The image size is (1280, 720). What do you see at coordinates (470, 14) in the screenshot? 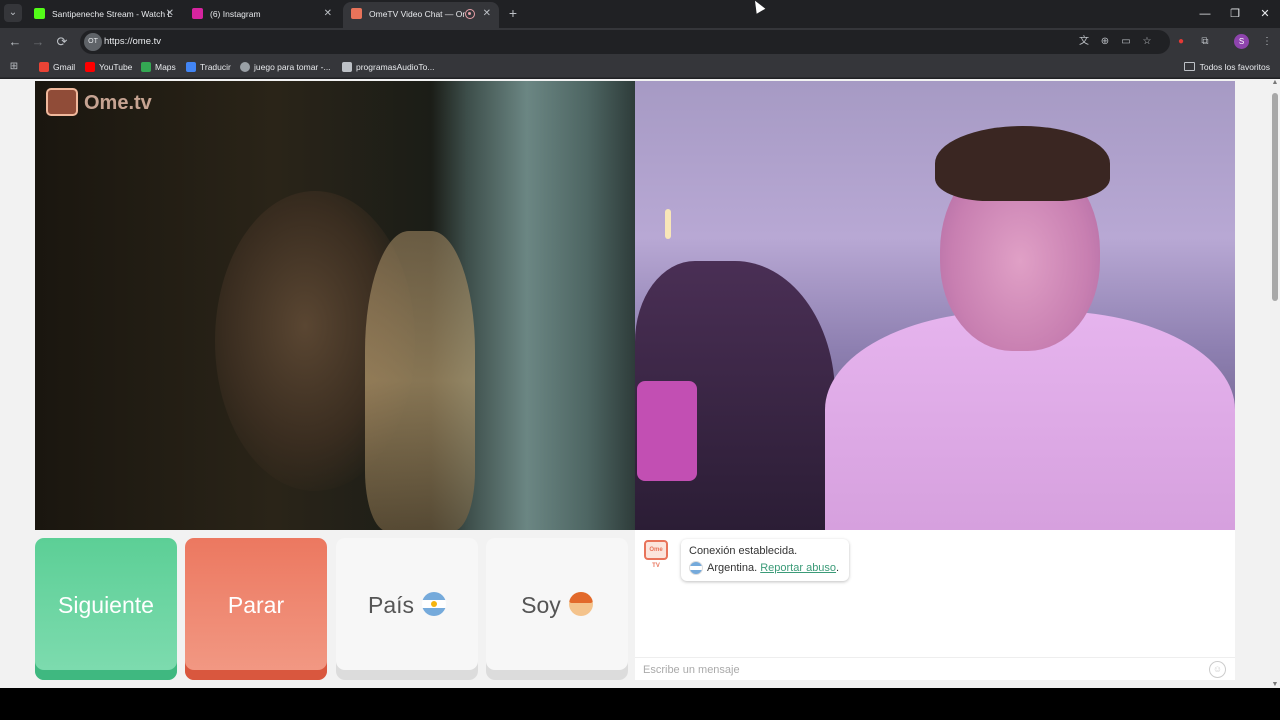
I see `recording-icon` at bounding box center [470, 14].